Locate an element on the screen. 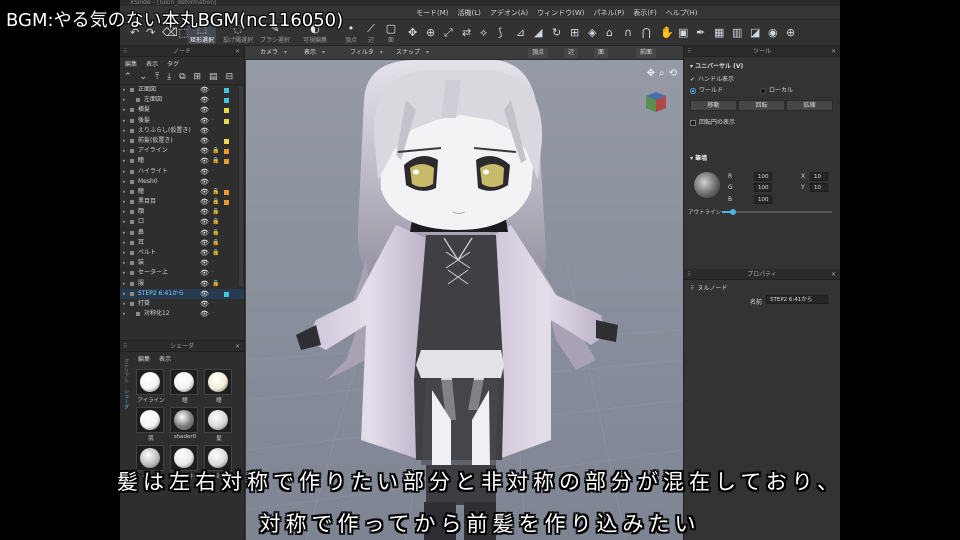 The width and height of the screenshot is (960, 540). material-icon: ◉ is located at coordinates (773, 32).